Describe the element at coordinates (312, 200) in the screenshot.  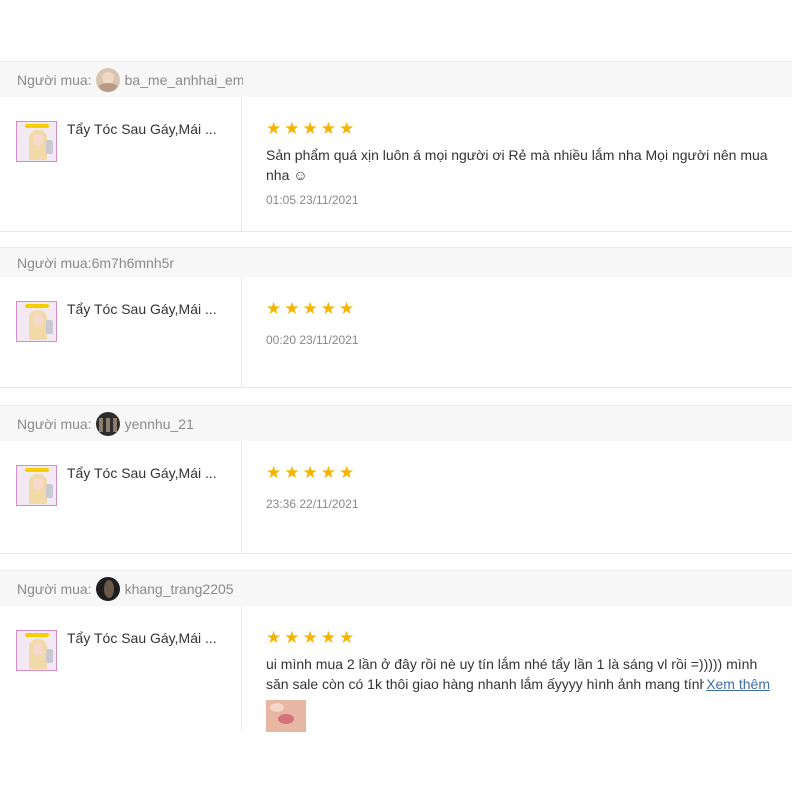
I see `review-timestamp: 01:05 23/11/2021` at that location.